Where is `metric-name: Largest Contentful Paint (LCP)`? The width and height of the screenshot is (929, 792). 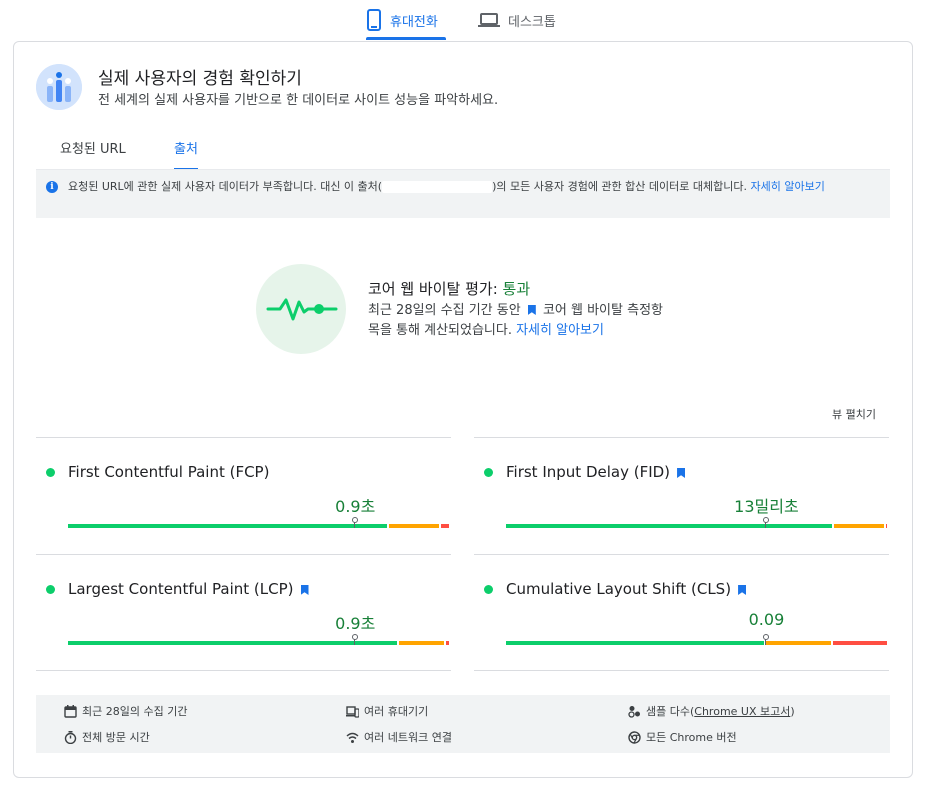
metric-name: Largest Contentful Paint (LCP) is located at coordinates (190, 589).